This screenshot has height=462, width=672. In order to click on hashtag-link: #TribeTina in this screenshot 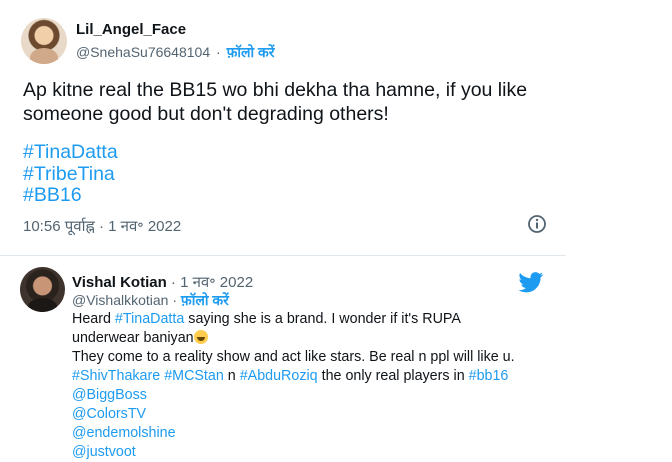, I will do `click(70, 174)`.